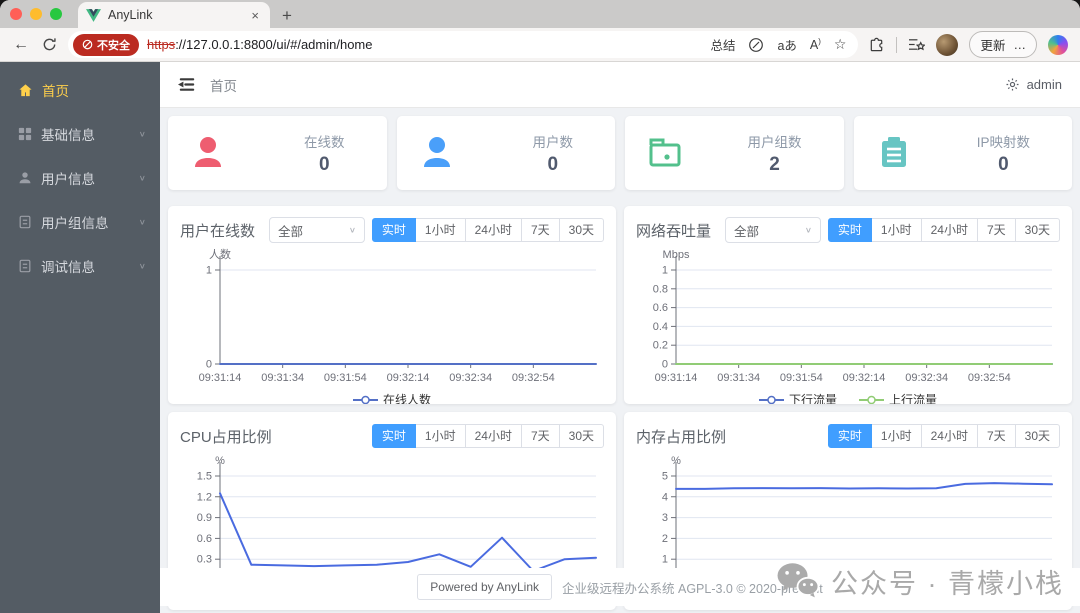 The height and width of the screenshot is (613, 1080). I want to click on svg-text: 09:32:34, so click(926, 378).